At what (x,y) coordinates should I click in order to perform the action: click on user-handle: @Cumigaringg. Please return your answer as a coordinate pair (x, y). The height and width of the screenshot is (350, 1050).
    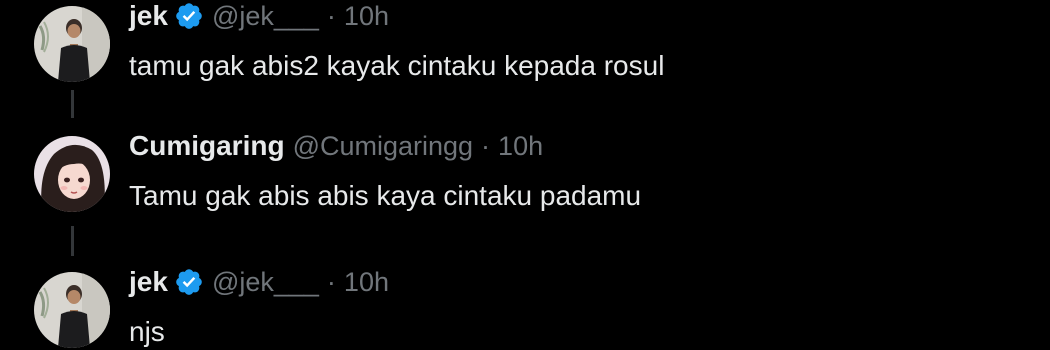
    Looking at the image, I should click on (383, 146).